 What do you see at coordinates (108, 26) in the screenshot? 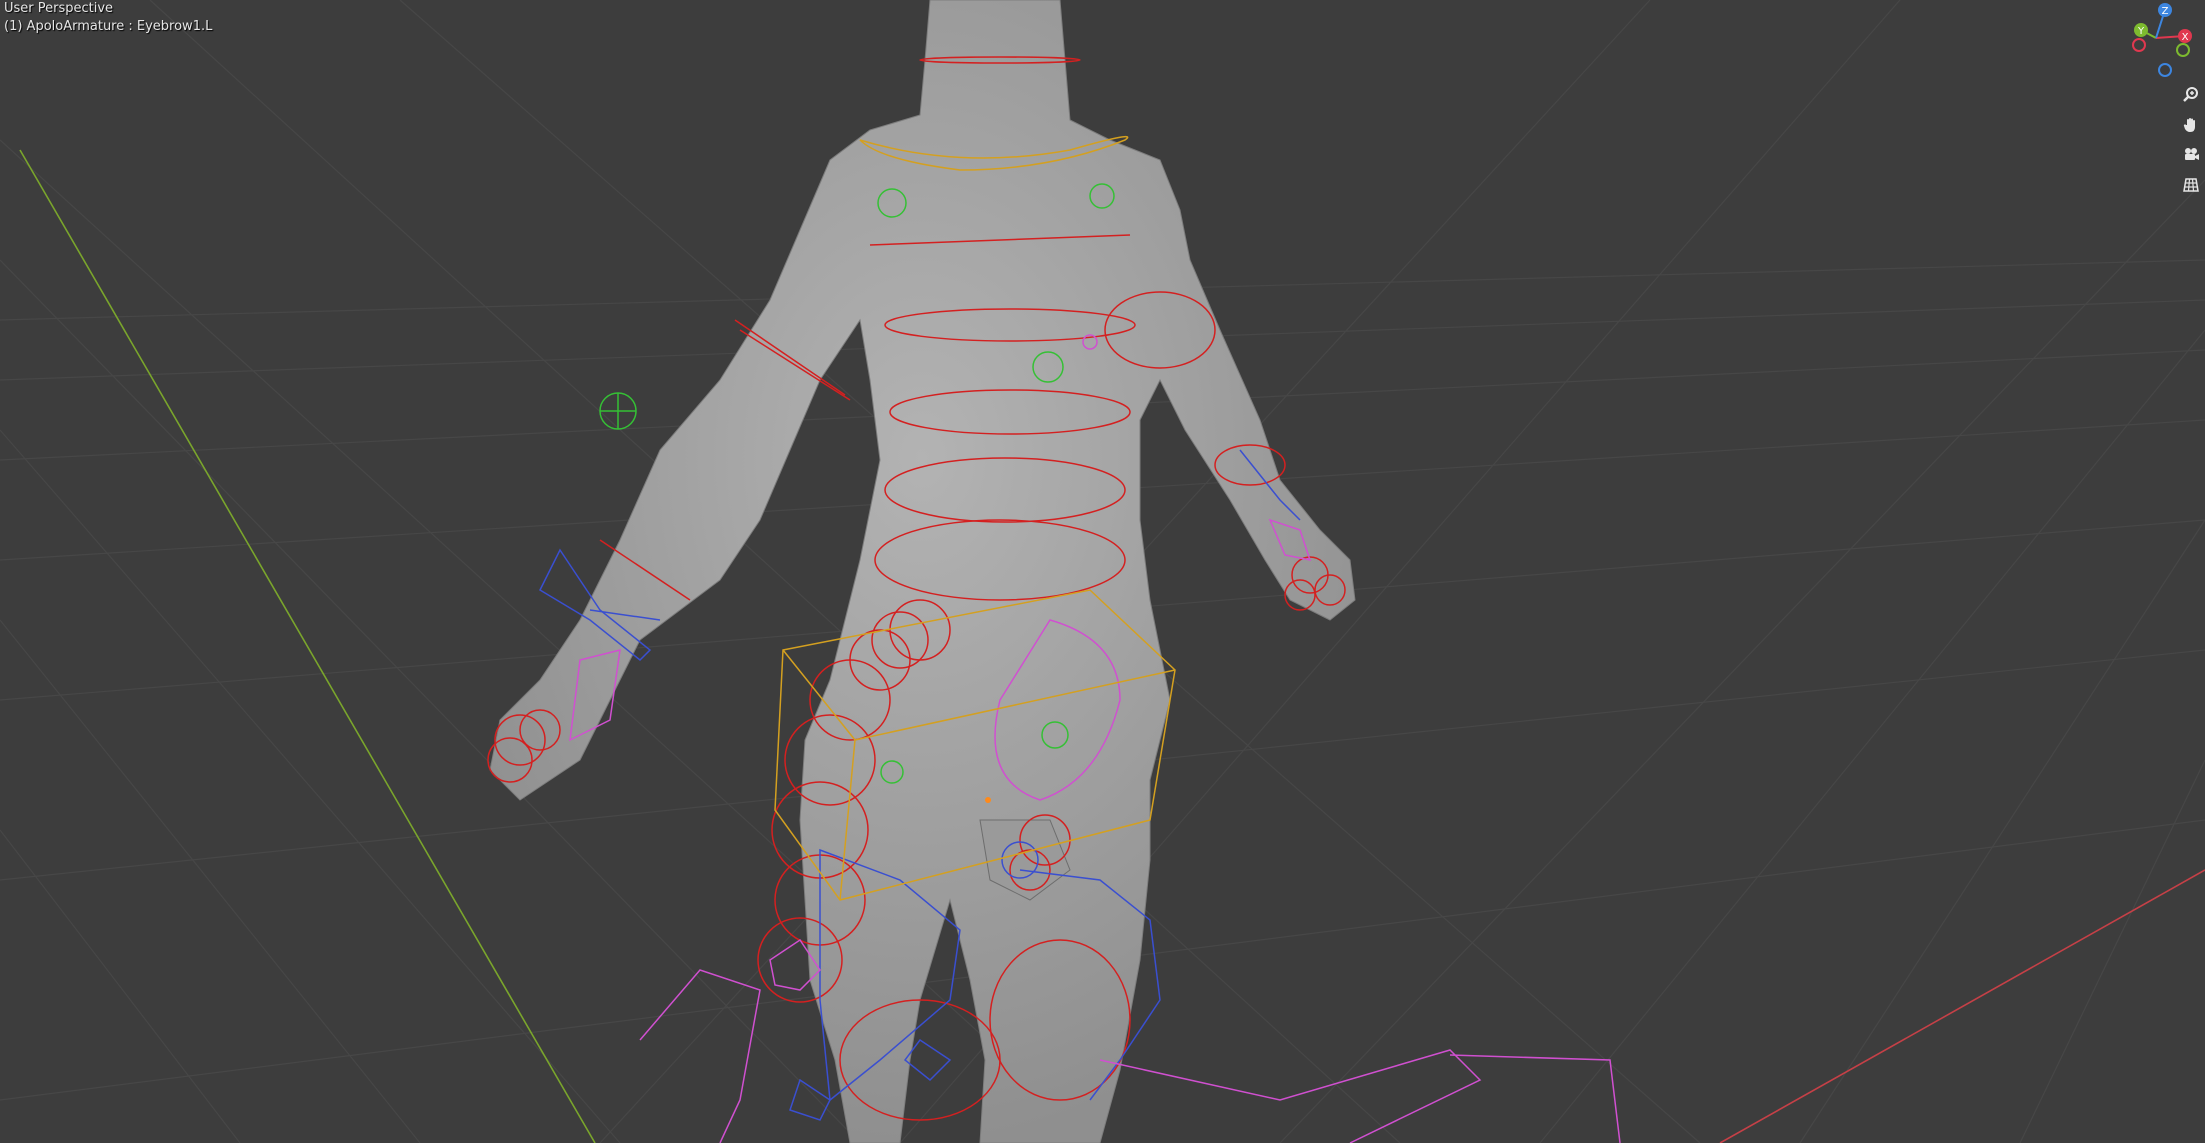
I see `active-object-label: (1) ApoloArmature : Eyebrow1.L` at bounding box center [108, 26].